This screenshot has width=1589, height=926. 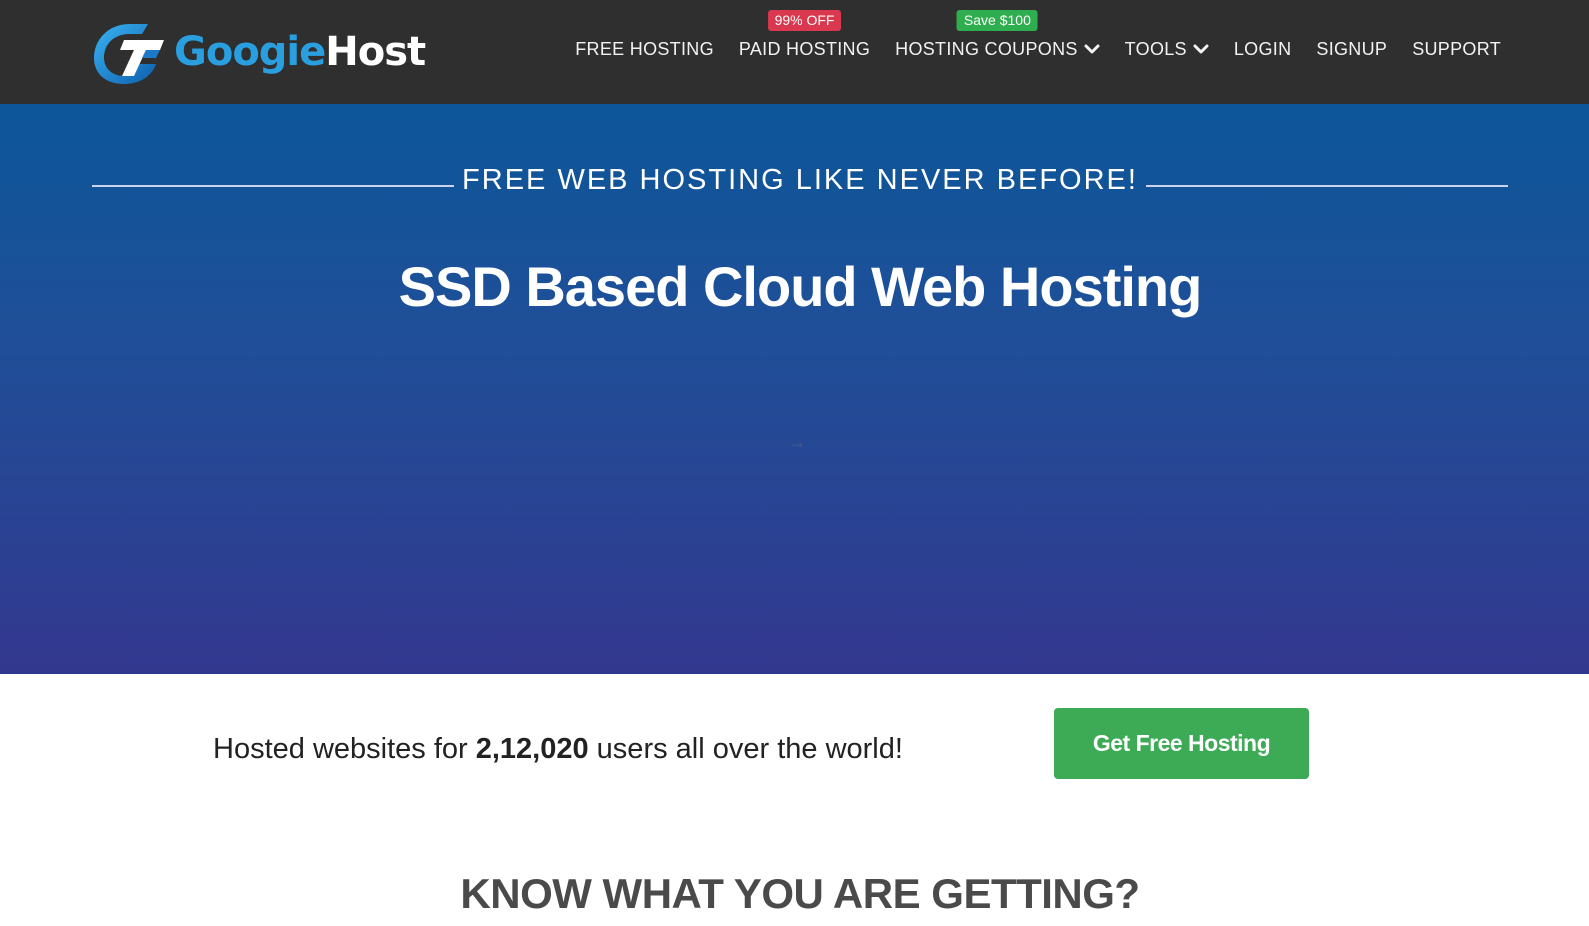 What do you see at coordinates (804, 48) in the screenshot?
I see `nav-paid-hosting-label: PAID HOSTING` at bounding box center [804, 48].